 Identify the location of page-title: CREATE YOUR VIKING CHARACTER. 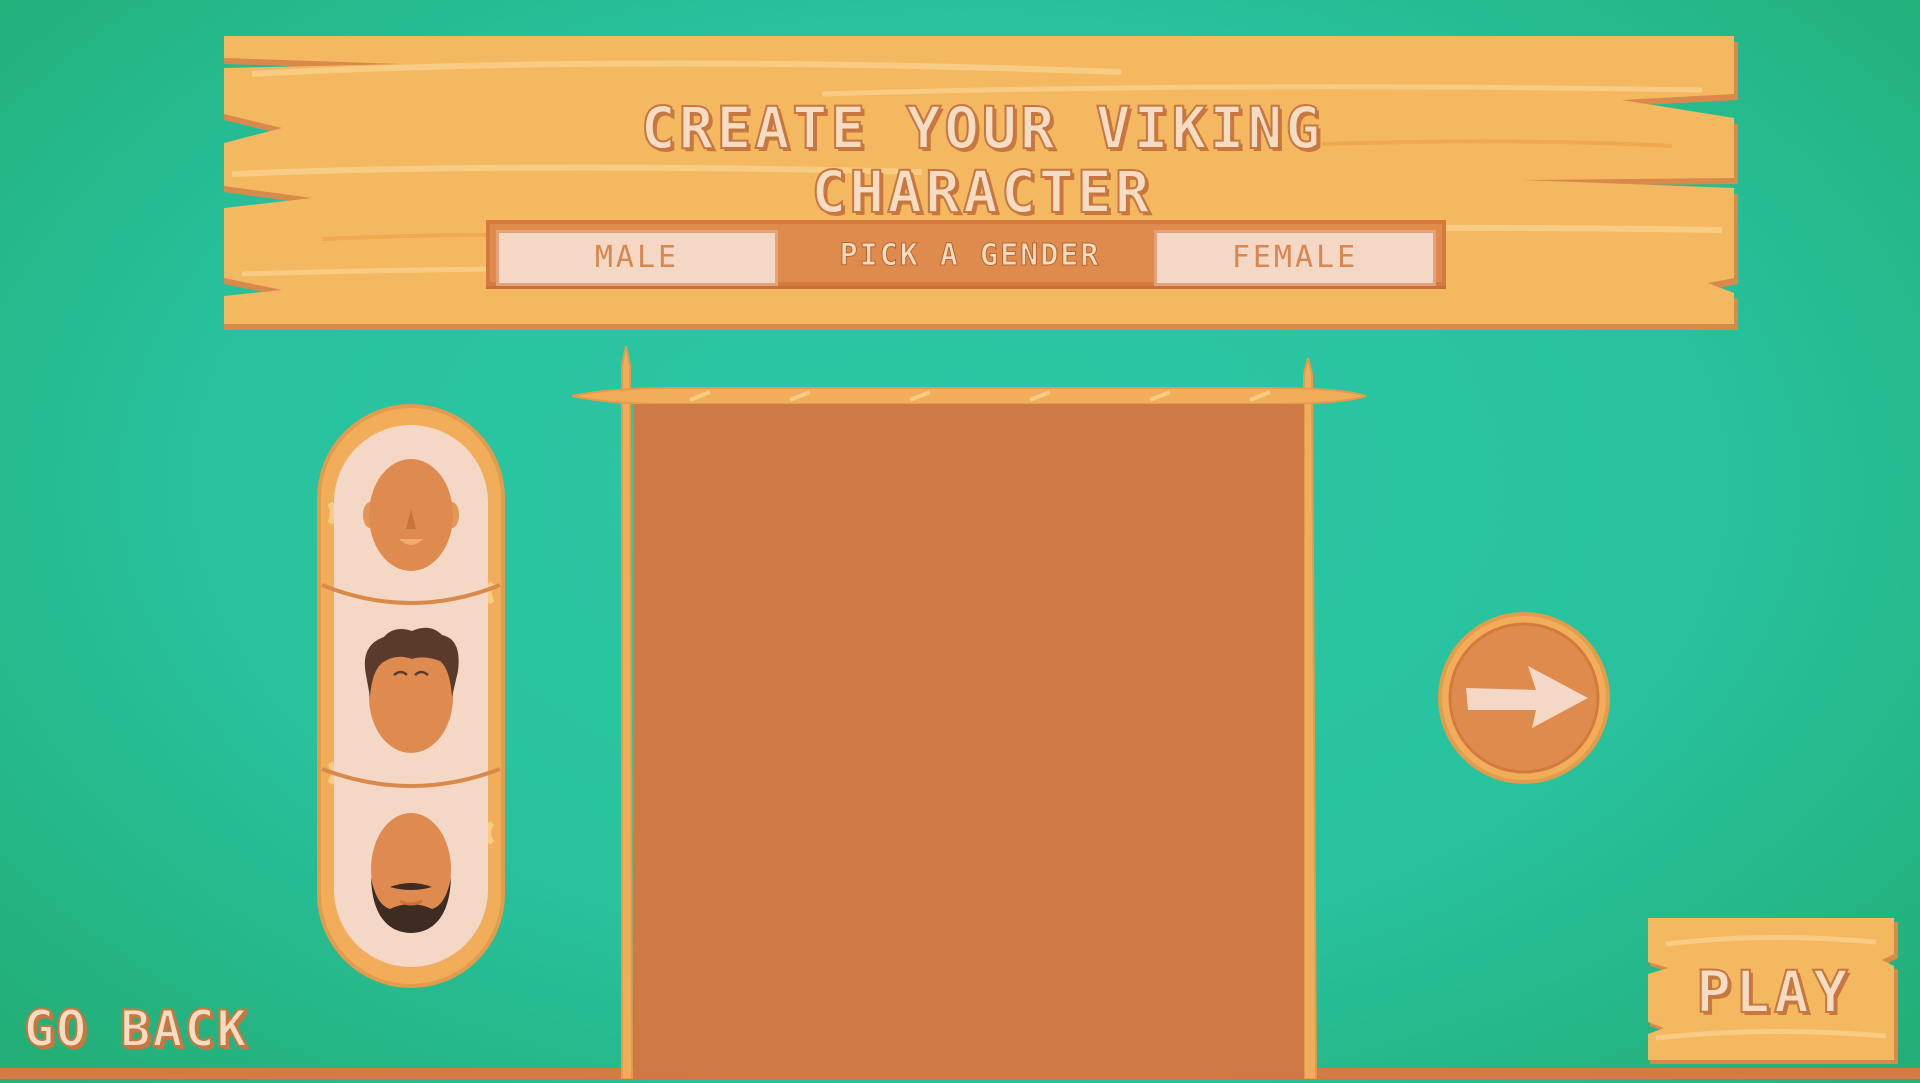
(982, 160).